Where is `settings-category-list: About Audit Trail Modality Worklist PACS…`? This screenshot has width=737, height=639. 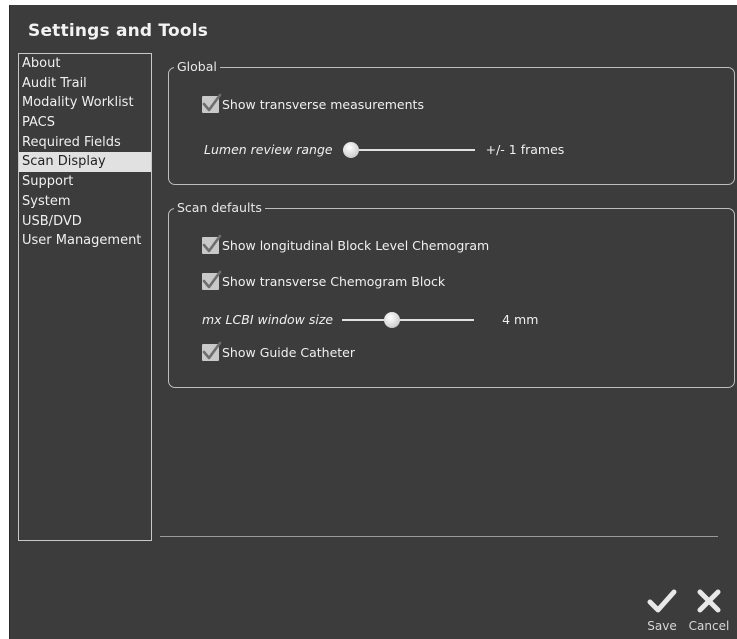
settings-category-list: About Audit Trail Modality Worklist PACS… is located at coordinates (85, 297).